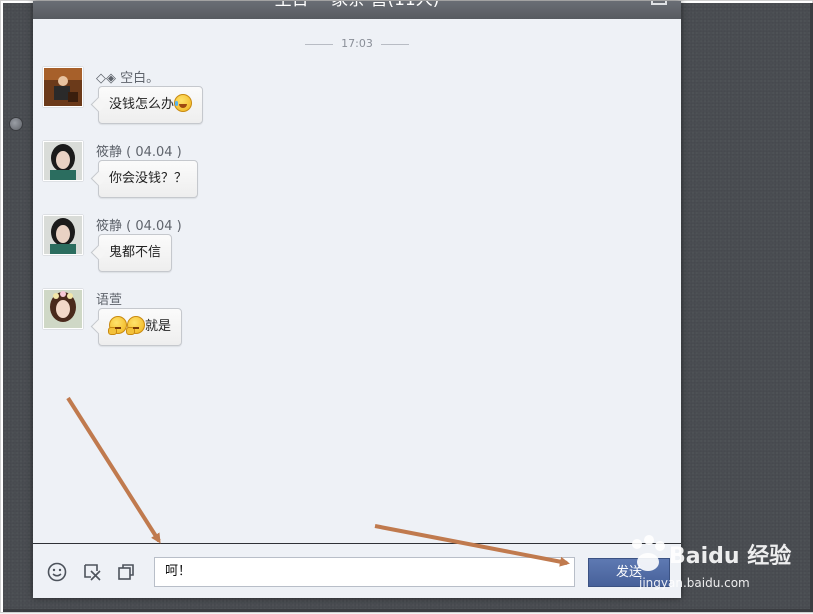 The image size is (813, 614). I want to click on message-text: 你会没钱？？, so click(148, 178).